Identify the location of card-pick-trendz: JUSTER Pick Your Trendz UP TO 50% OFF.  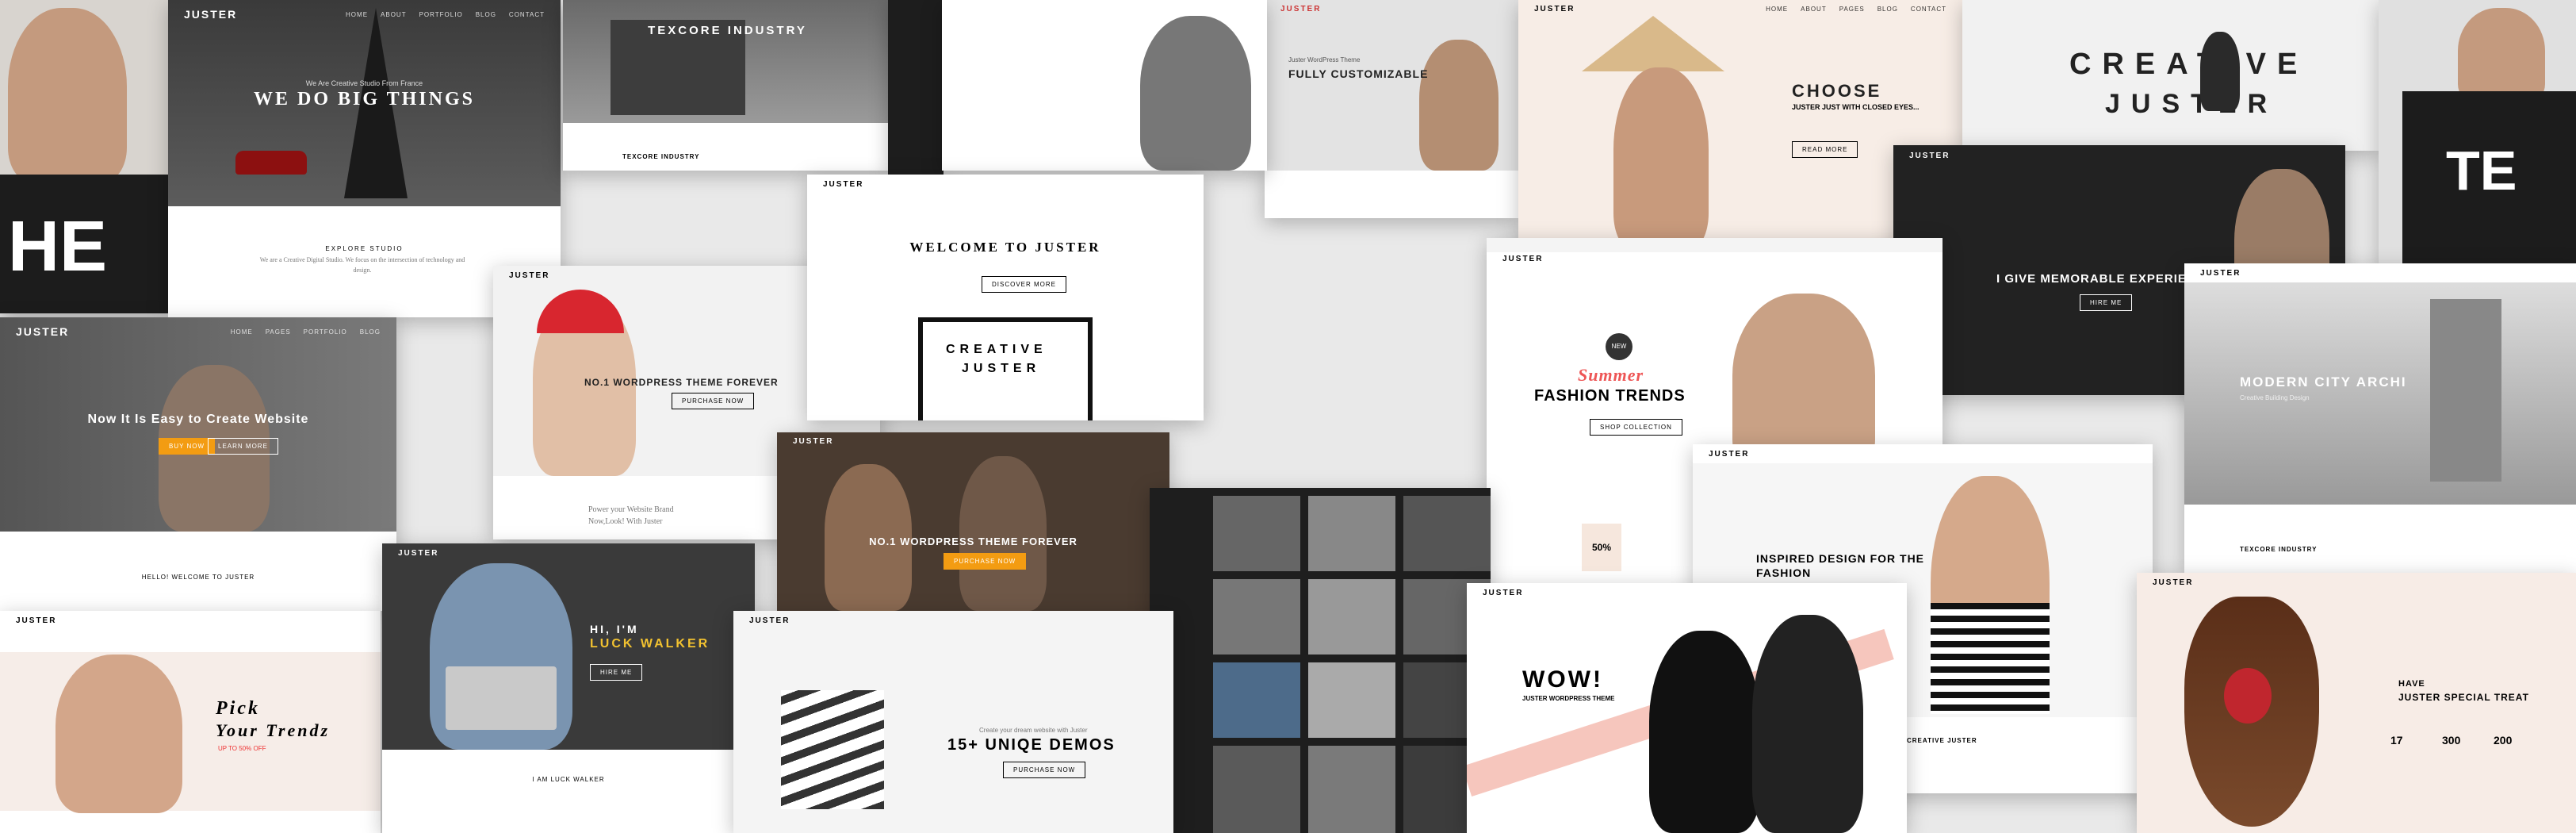
(190, 722).